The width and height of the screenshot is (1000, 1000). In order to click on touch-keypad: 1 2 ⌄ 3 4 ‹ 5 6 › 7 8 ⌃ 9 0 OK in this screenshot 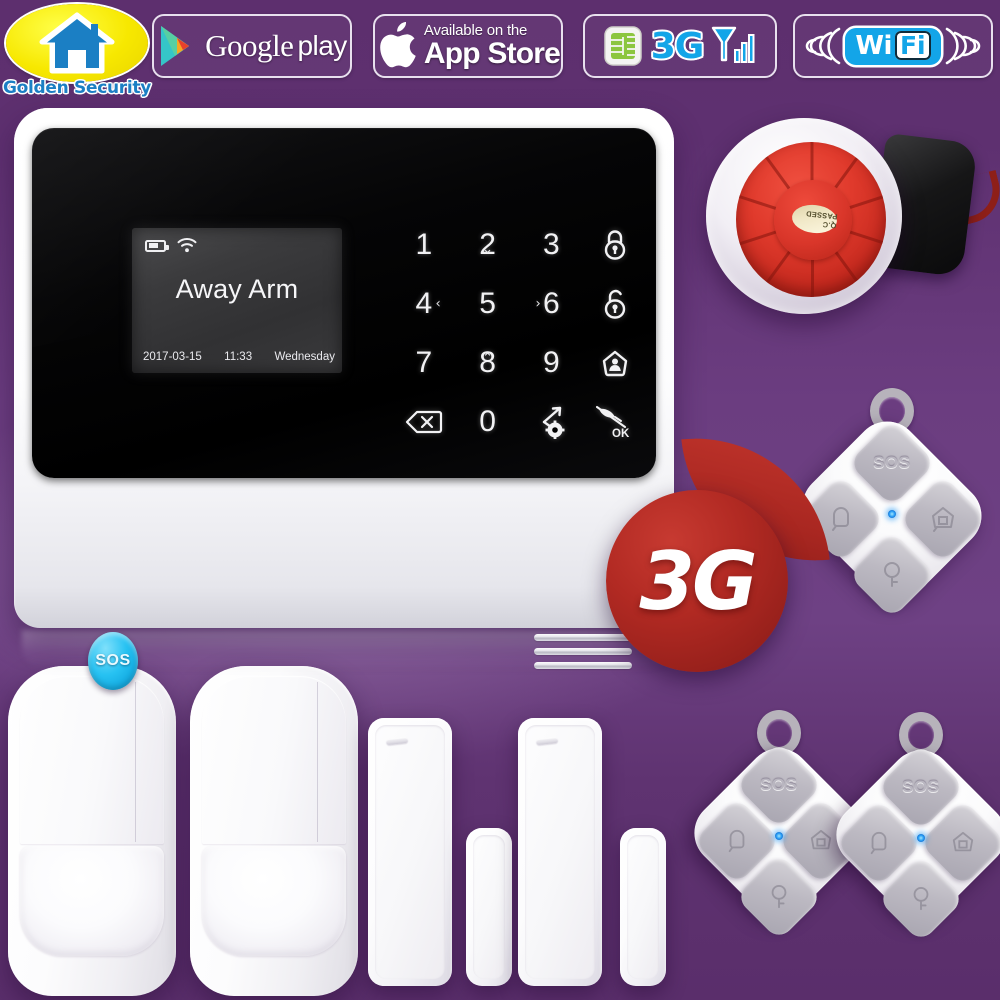, I will do `click(519, 333)`.